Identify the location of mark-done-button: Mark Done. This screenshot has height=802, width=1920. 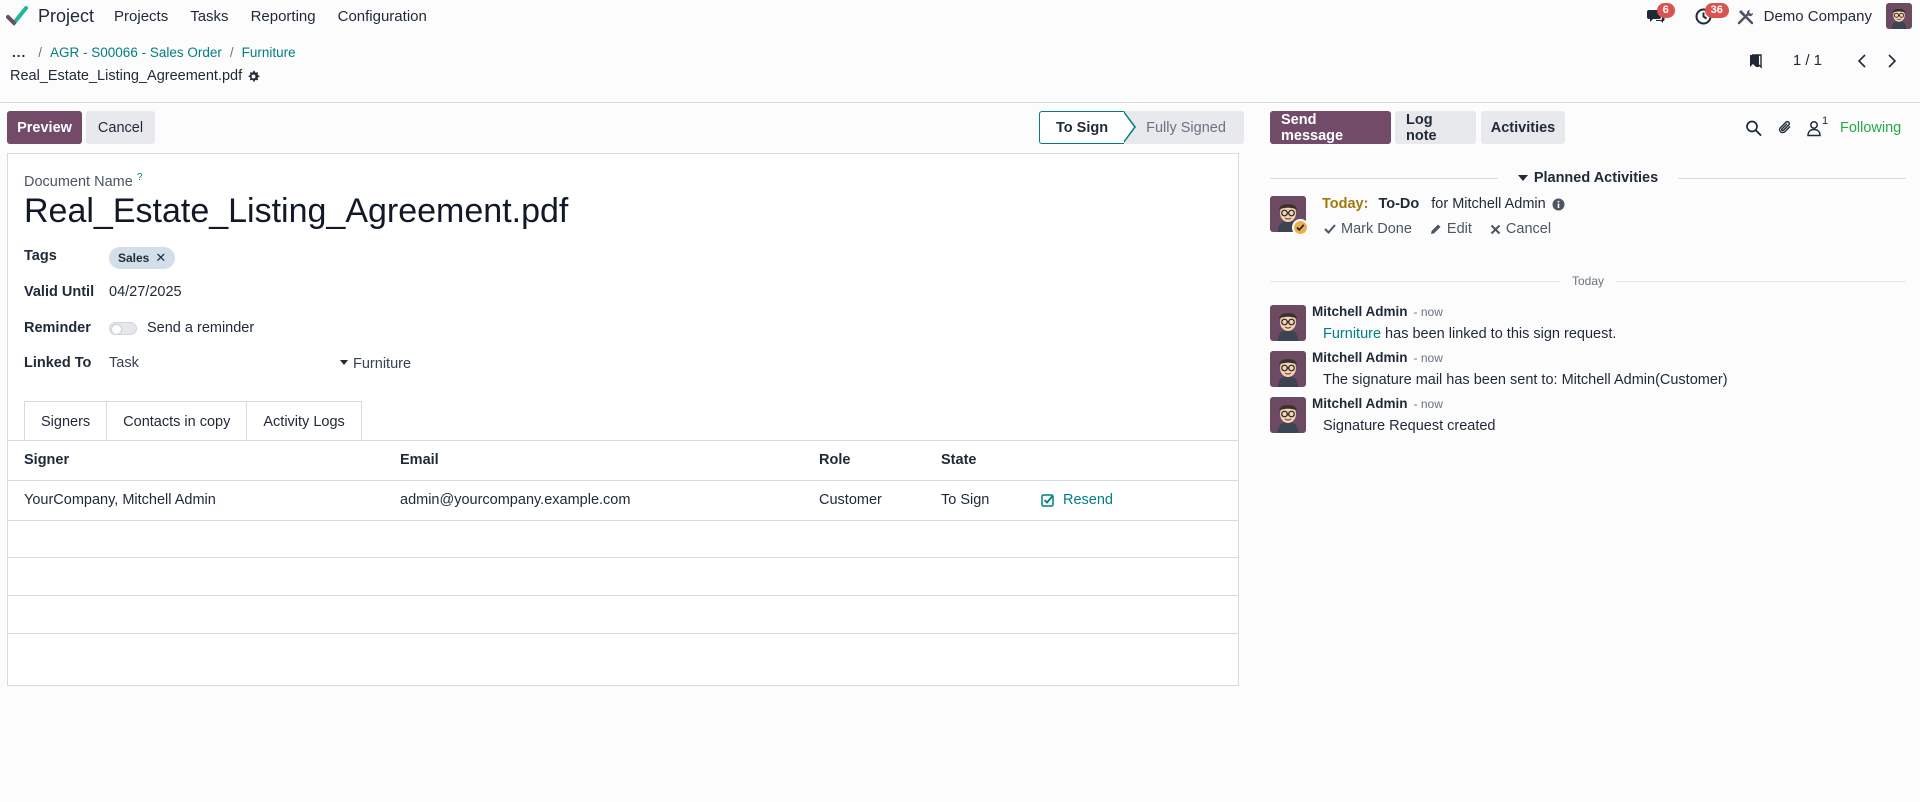
(1368, 229).